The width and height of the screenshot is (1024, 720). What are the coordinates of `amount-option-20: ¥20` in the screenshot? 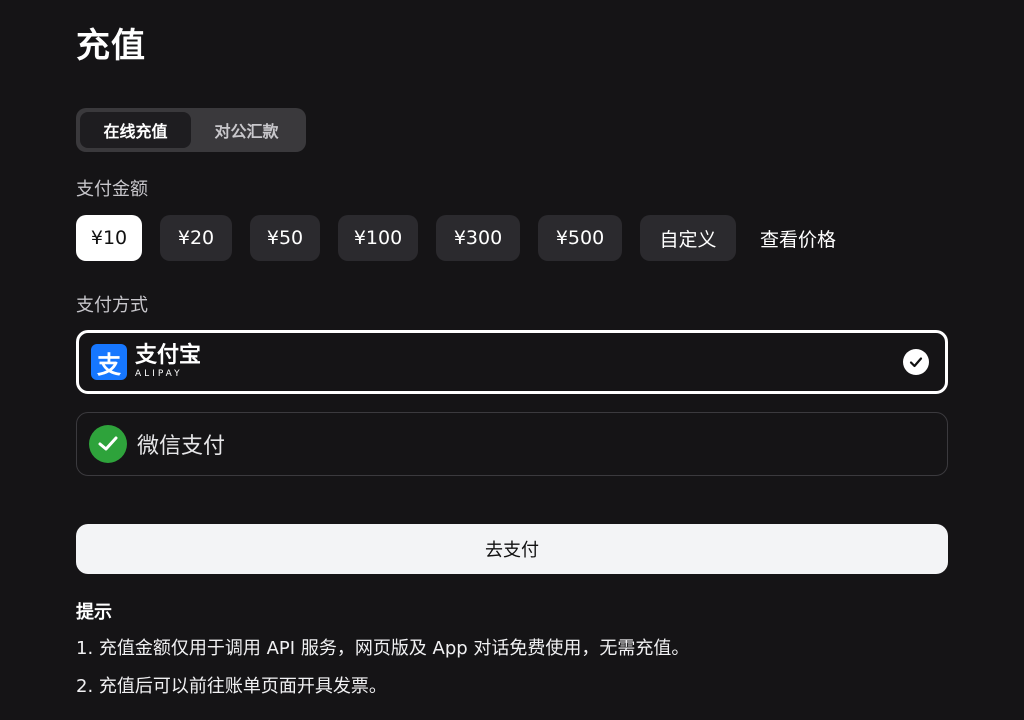 It's located at (196, 238).